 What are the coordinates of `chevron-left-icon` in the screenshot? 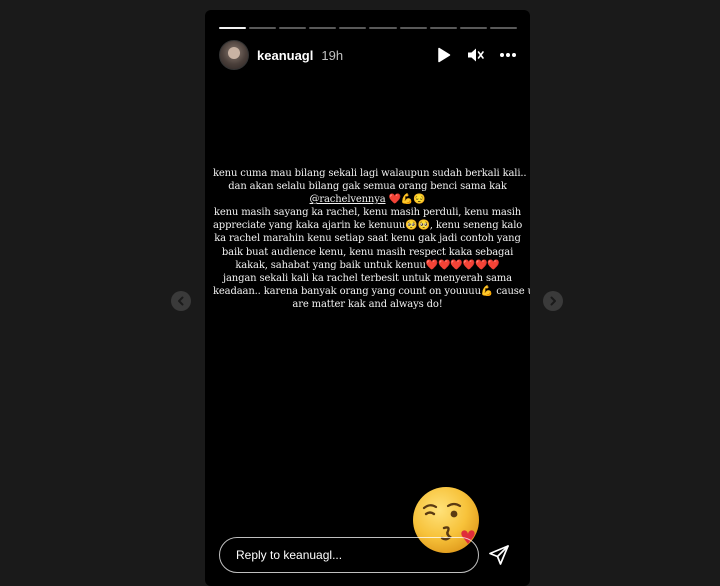 It's located at (181, 301).